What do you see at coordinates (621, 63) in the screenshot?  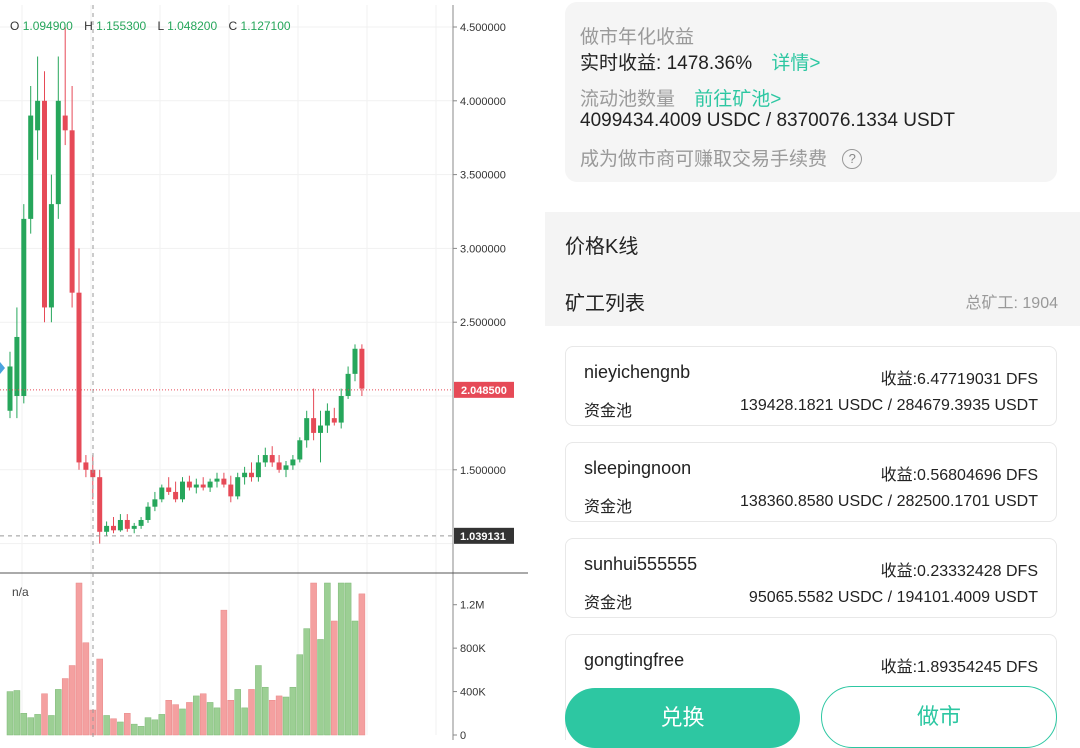 I see `realtime-yield-label: 实时收益:` at bounding box center [621, 63].